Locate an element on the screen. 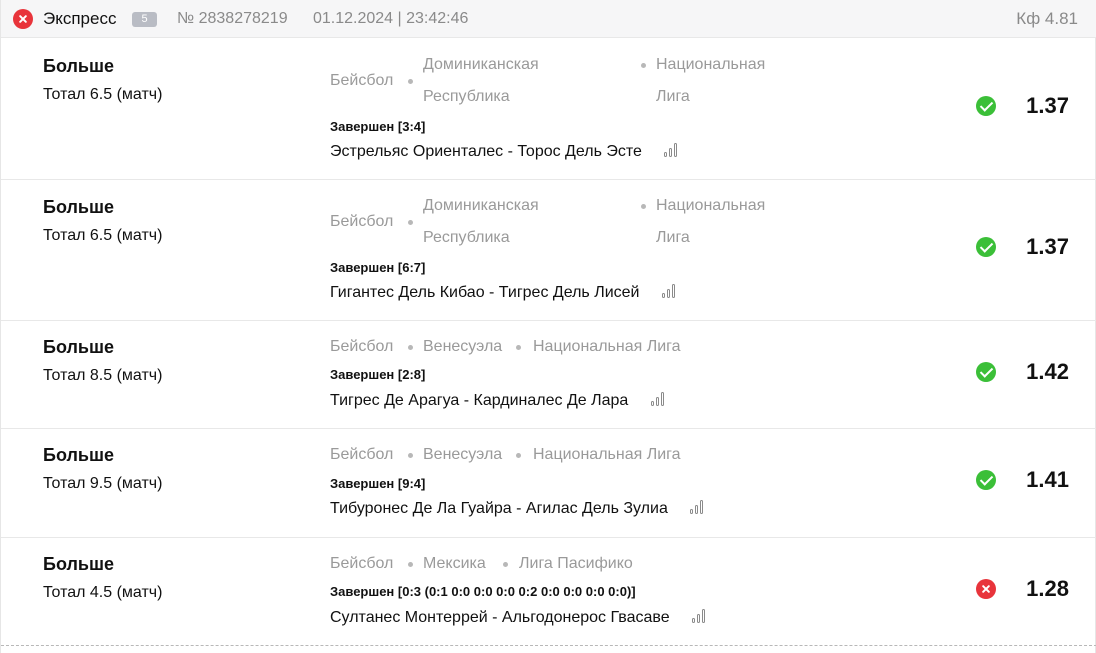  total-coefficient: Кф 4.81 is located at coordinates (1047, 18).